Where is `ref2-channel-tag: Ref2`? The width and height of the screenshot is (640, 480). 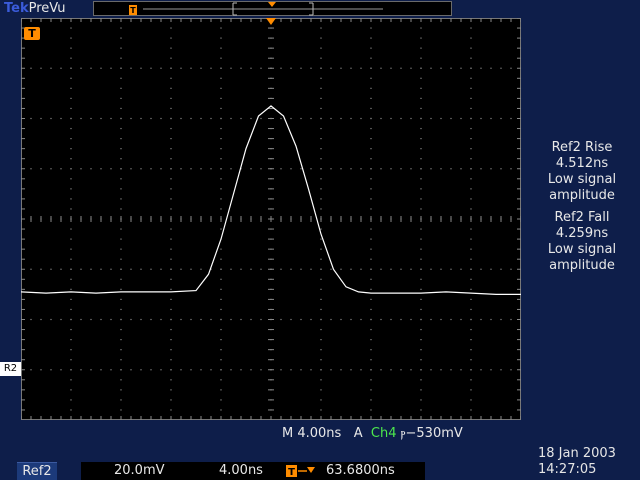
ref2-channel-tag: Ref2 is located at coordinates (37, 471).